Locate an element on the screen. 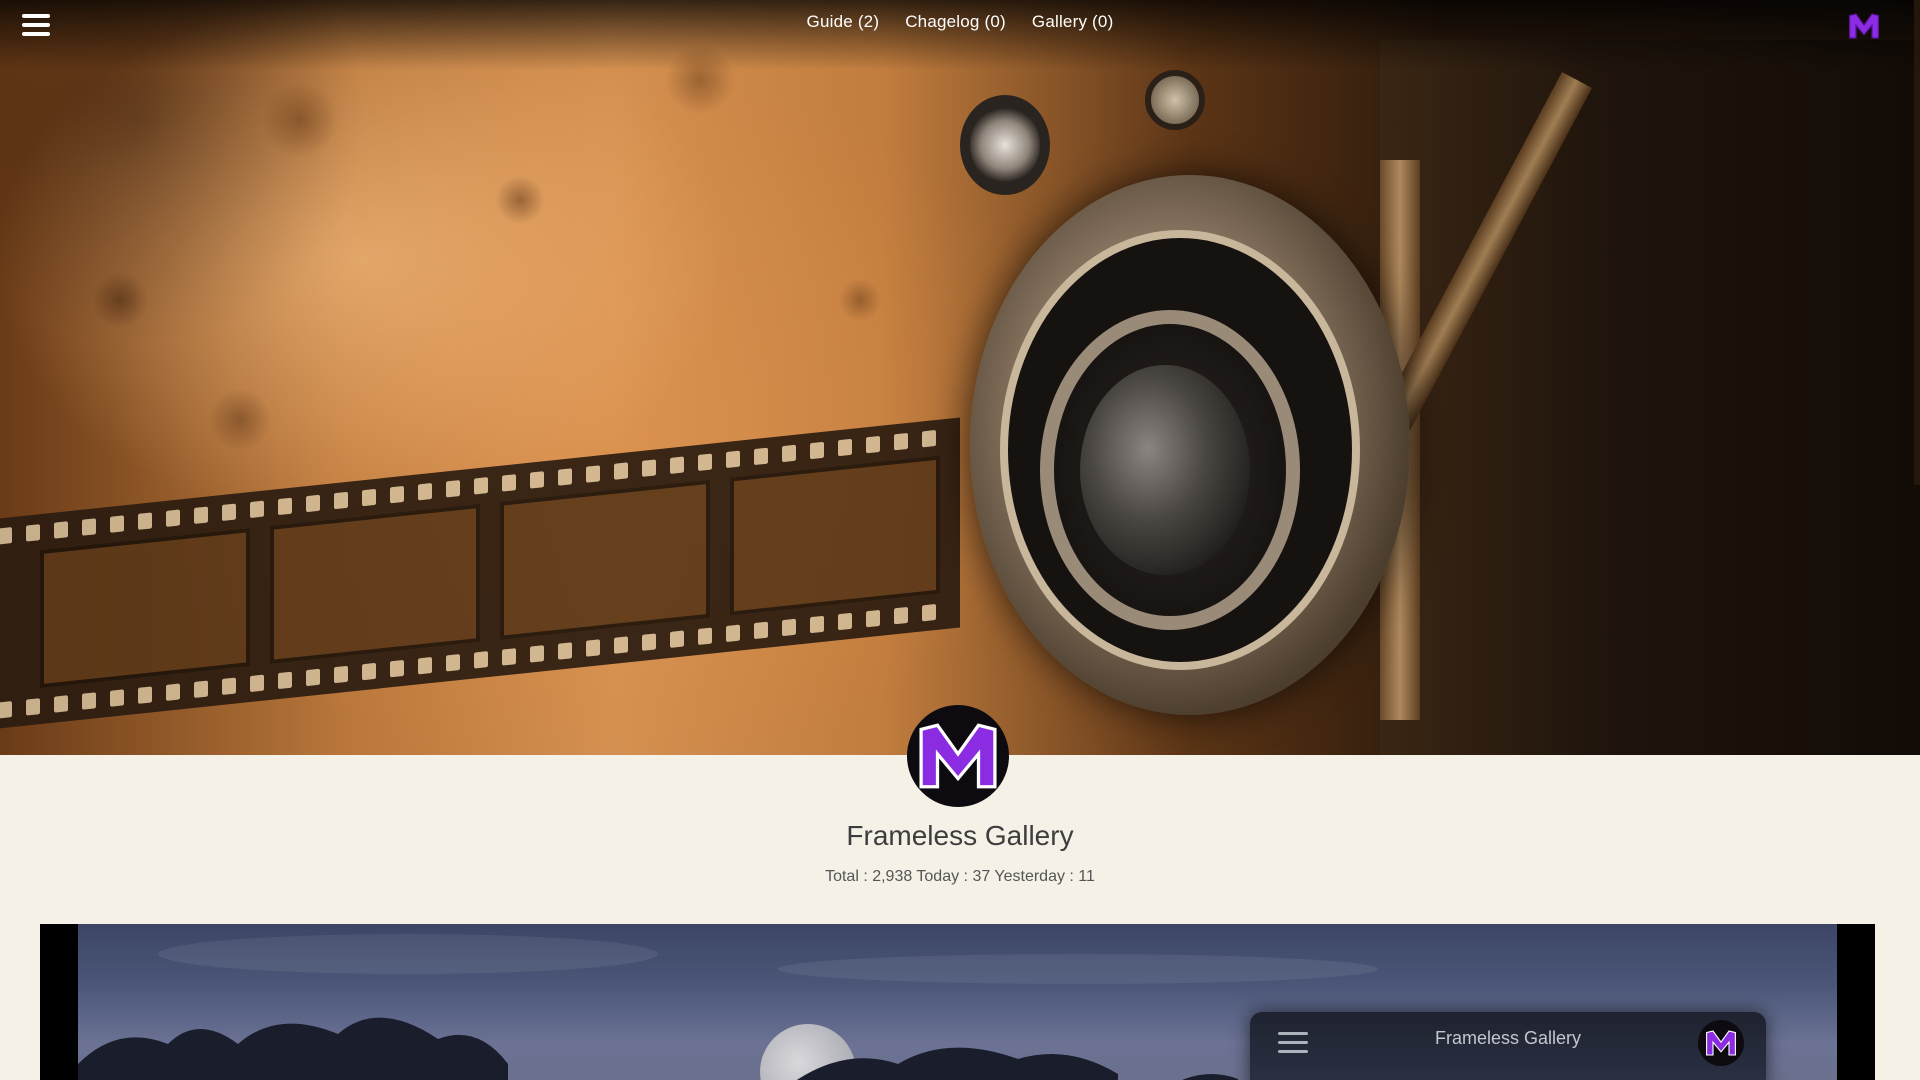 Image resolution: width=1920 pixels, height=1080 pixels. avatar is located at coordinates (958, 756).